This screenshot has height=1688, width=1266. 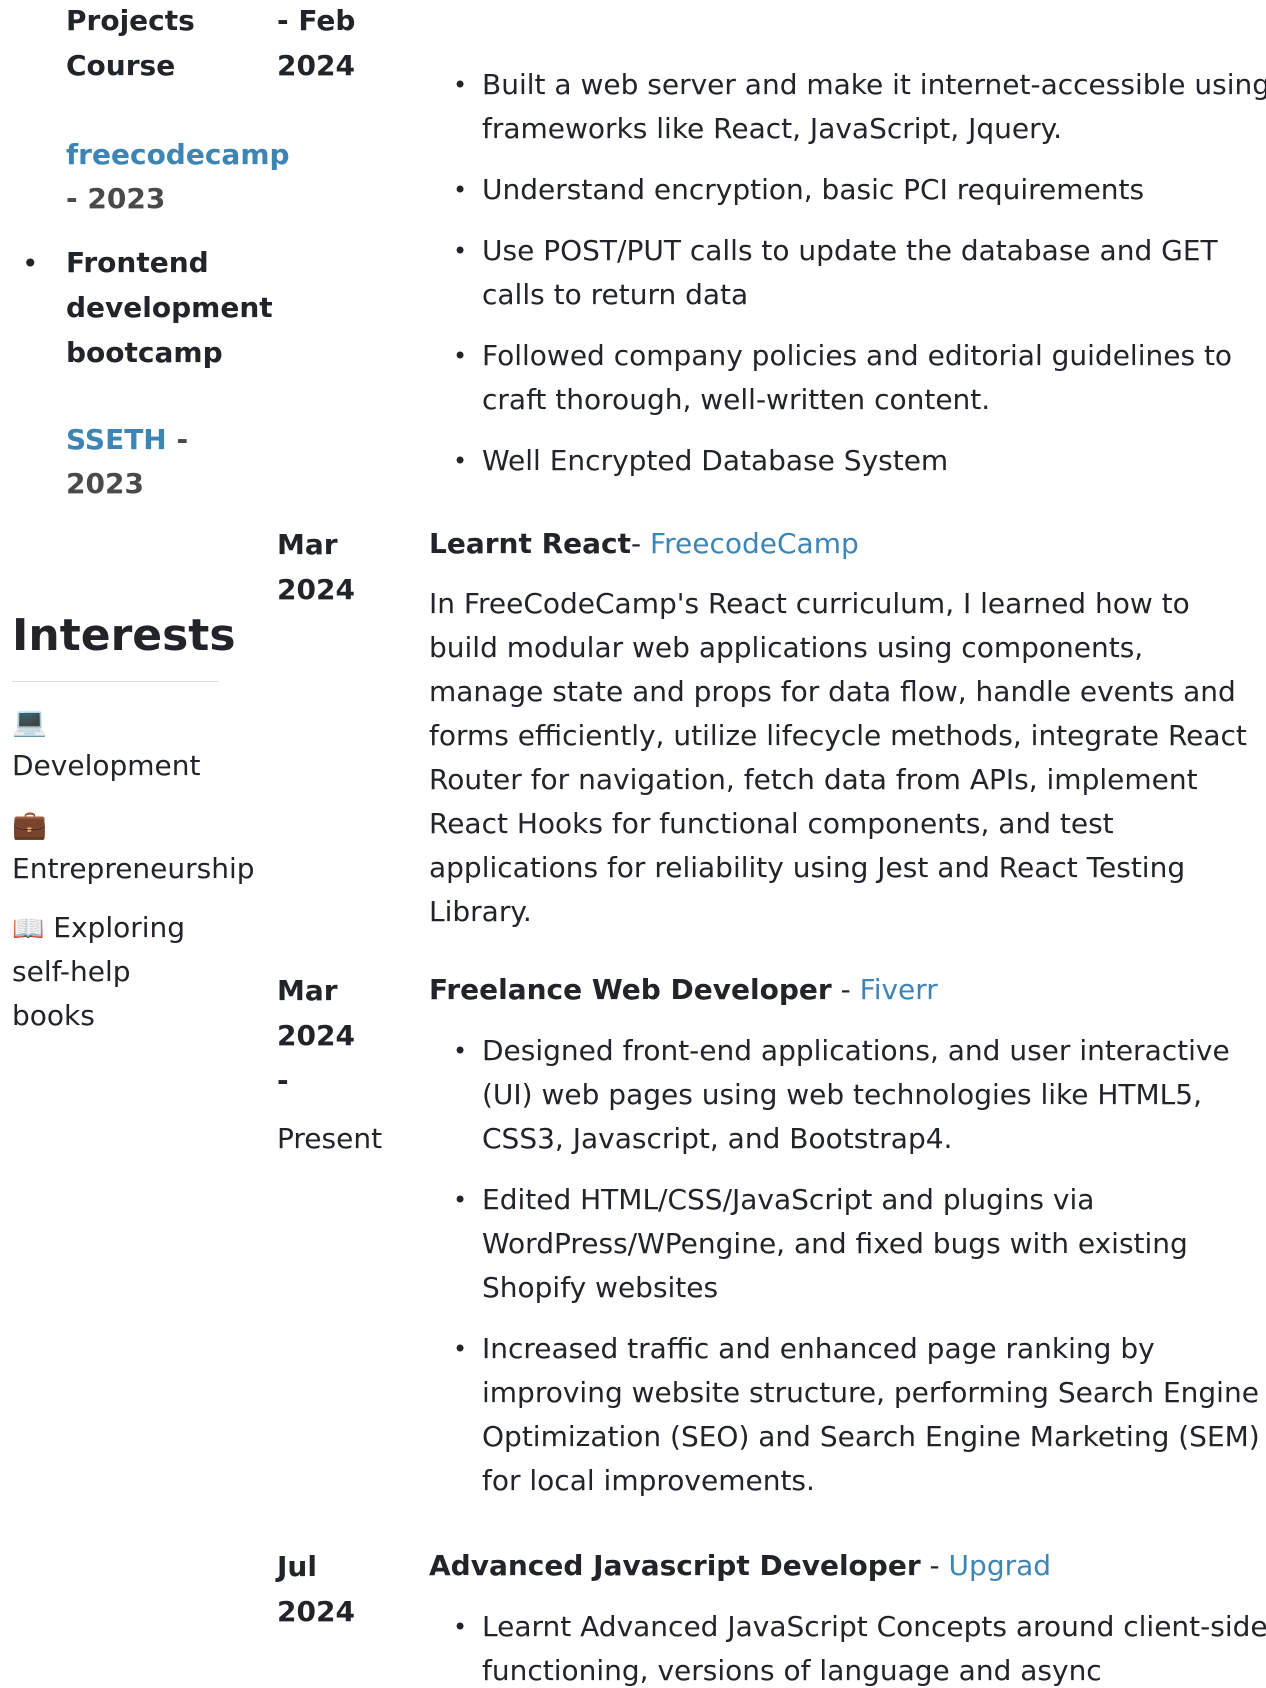 I want to click on entry-date-line: Jul, so click(x=297, y=1566).